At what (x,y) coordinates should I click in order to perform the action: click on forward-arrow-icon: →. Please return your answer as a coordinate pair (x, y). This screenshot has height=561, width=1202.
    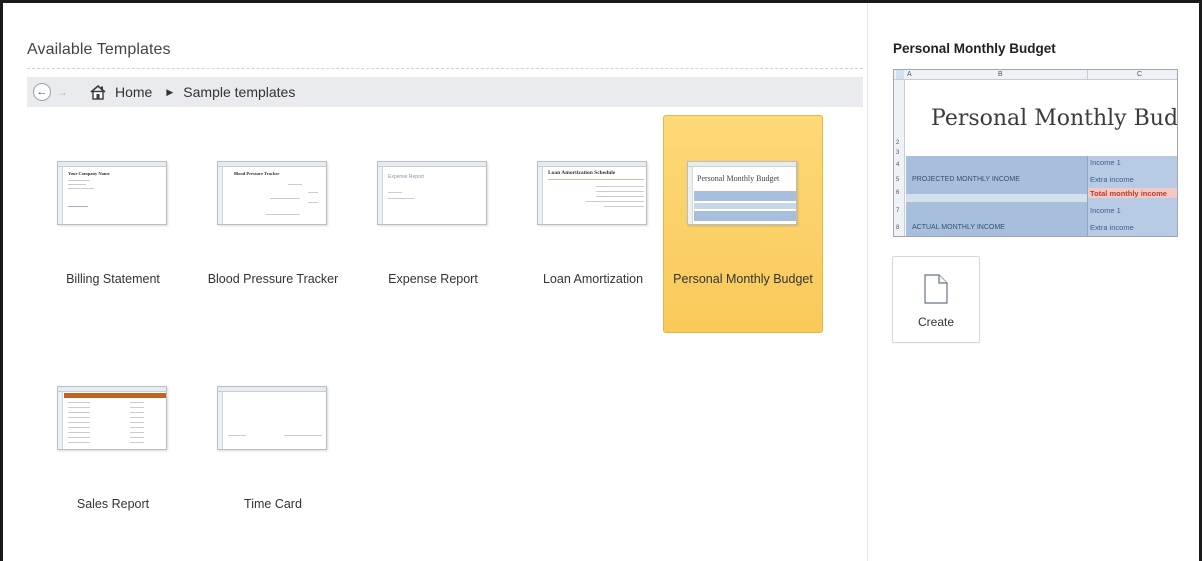
    Looking at the image, I should click on (62, 92).